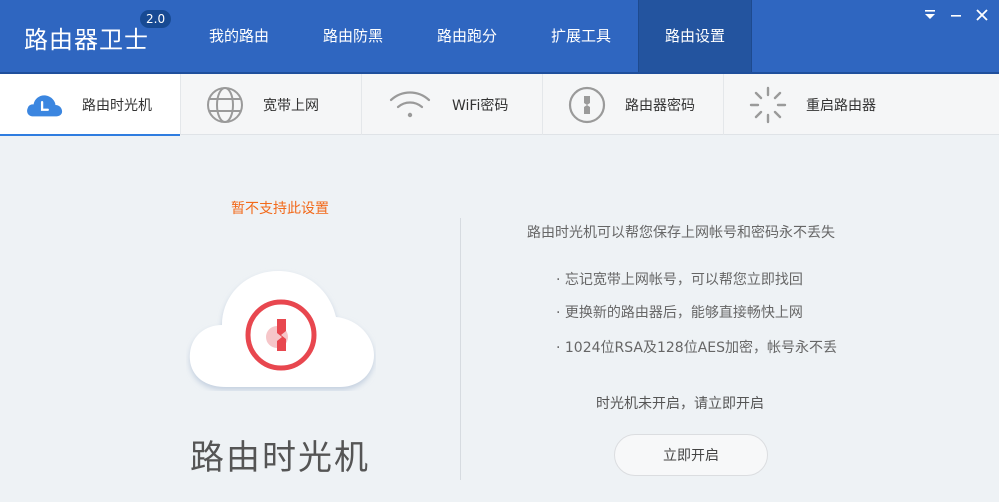 The width and height of the screenshot is (999, 502). Describe the element at coordinates (117, 105) in the screenshot. I see `tab-label: 路由时光机` at that location.